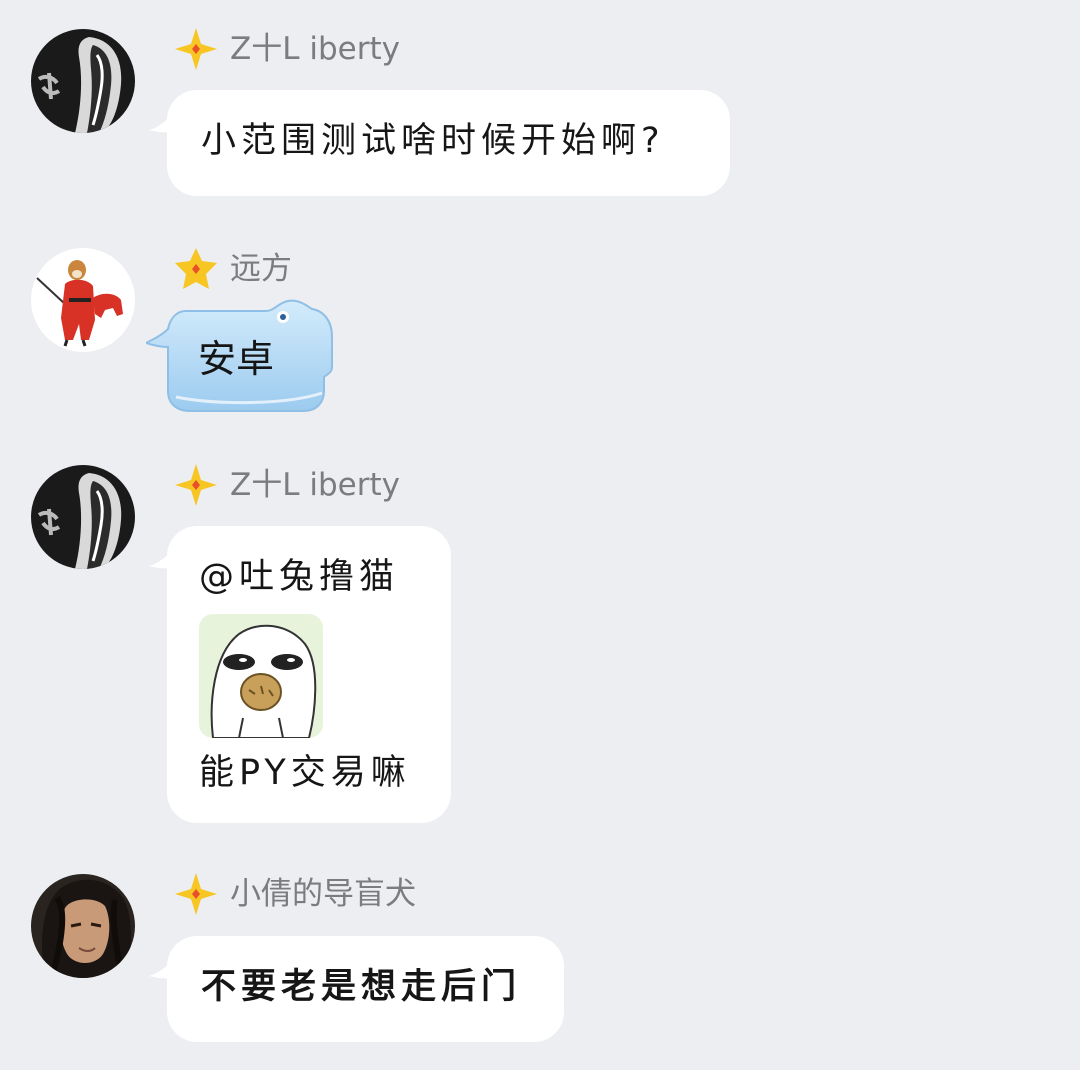 The height and width of the screenshot is (1070, 1080). I want to click on message-text: 能PY交易嘛, so click(305, 773).